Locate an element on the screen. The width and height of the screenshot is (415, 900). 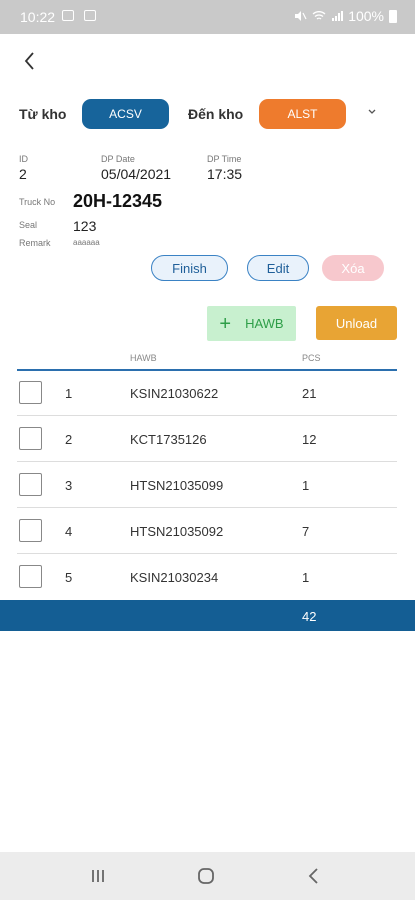
app-notification-icon is located at coordinates (90, 15).